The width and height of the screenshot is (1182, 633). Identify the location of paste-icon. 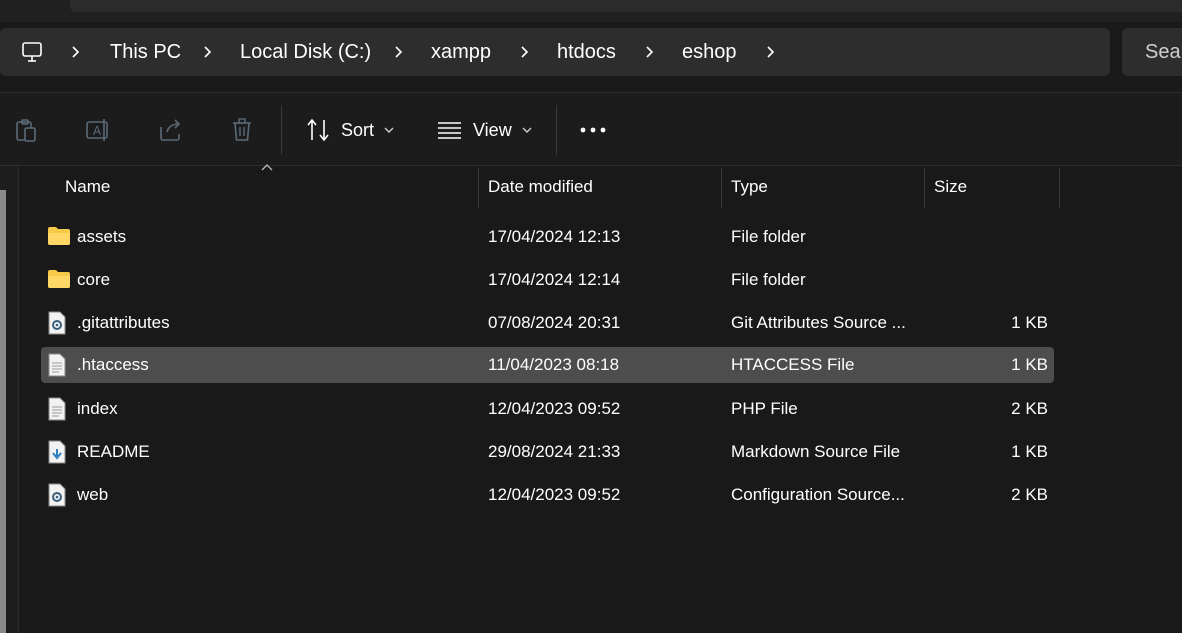
(26, 130).